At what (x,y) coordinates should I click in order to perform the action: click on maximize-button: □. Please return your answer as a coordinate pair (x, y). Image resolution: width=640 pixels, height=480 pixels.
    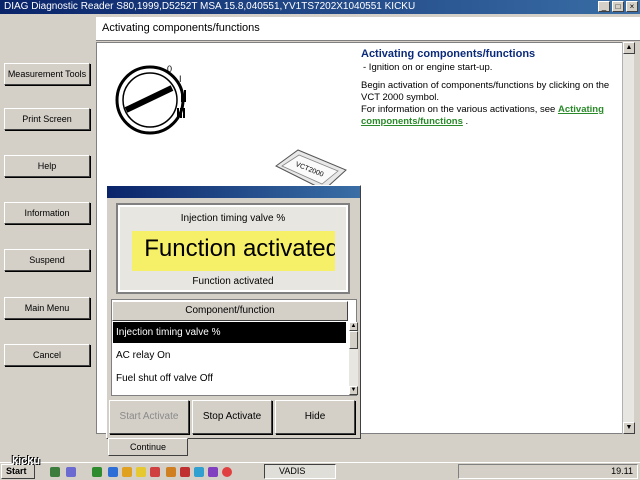
    Looking at the image, I should click on (618, 6).